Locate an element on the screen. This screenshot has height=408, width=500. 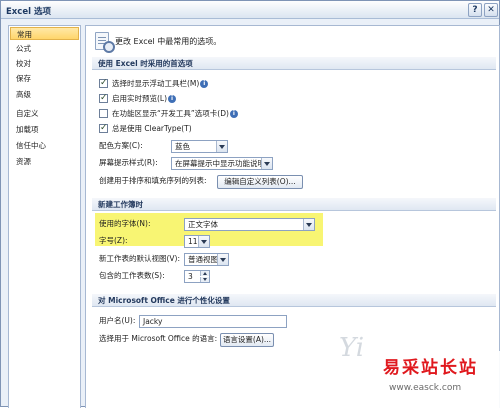
sidebar-item-addins: 加载项 is located at coordinates (44, 129).